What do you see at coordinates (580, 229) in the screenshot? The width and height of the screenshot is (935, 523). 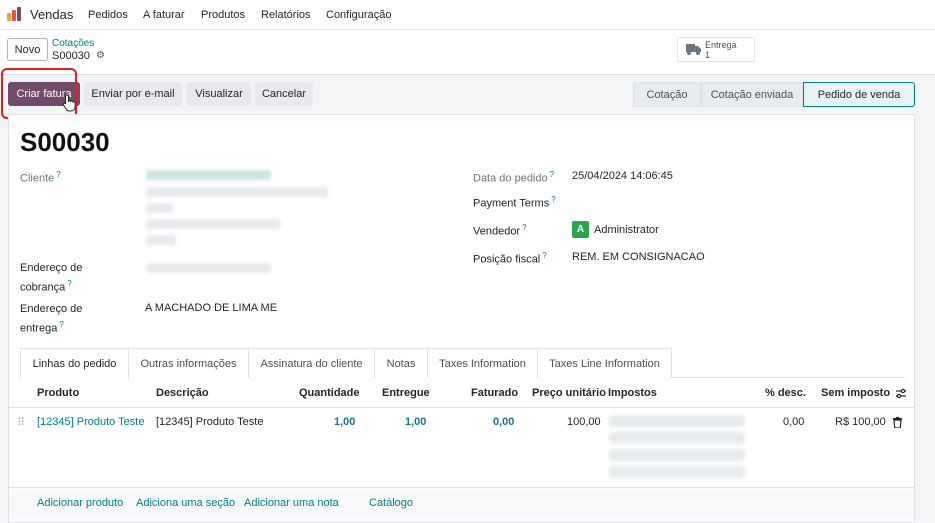 I see `avatar: A` at bounding box center [580, 229].